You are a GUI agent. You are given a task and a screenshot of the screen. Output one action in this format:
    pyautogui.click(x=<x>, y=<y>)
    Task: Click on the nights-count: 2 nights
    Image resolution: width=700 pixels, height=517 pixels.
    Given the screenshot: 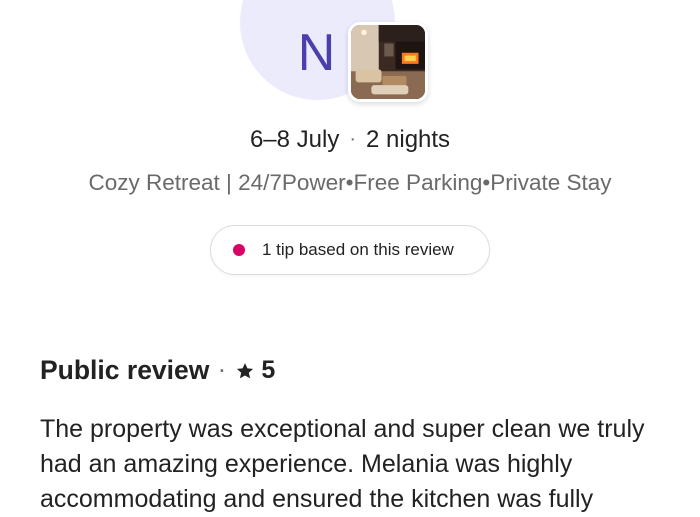 What is the action you would take?
    pyautogui.click(x=408, y=139)
    